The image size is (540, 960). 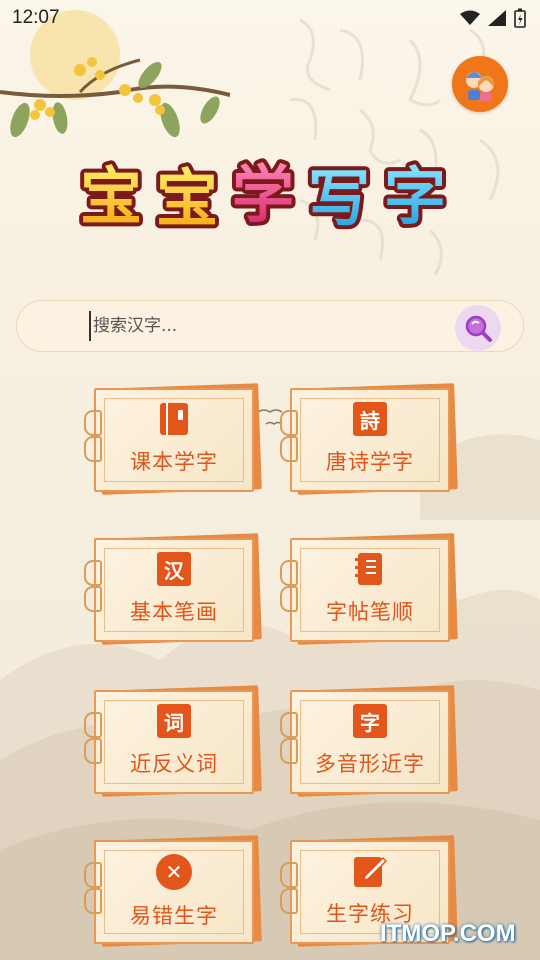 What do you see at coordinates (520, 18) in the screenshot?
I see `battery-icon` at bounding box center [520, 18].